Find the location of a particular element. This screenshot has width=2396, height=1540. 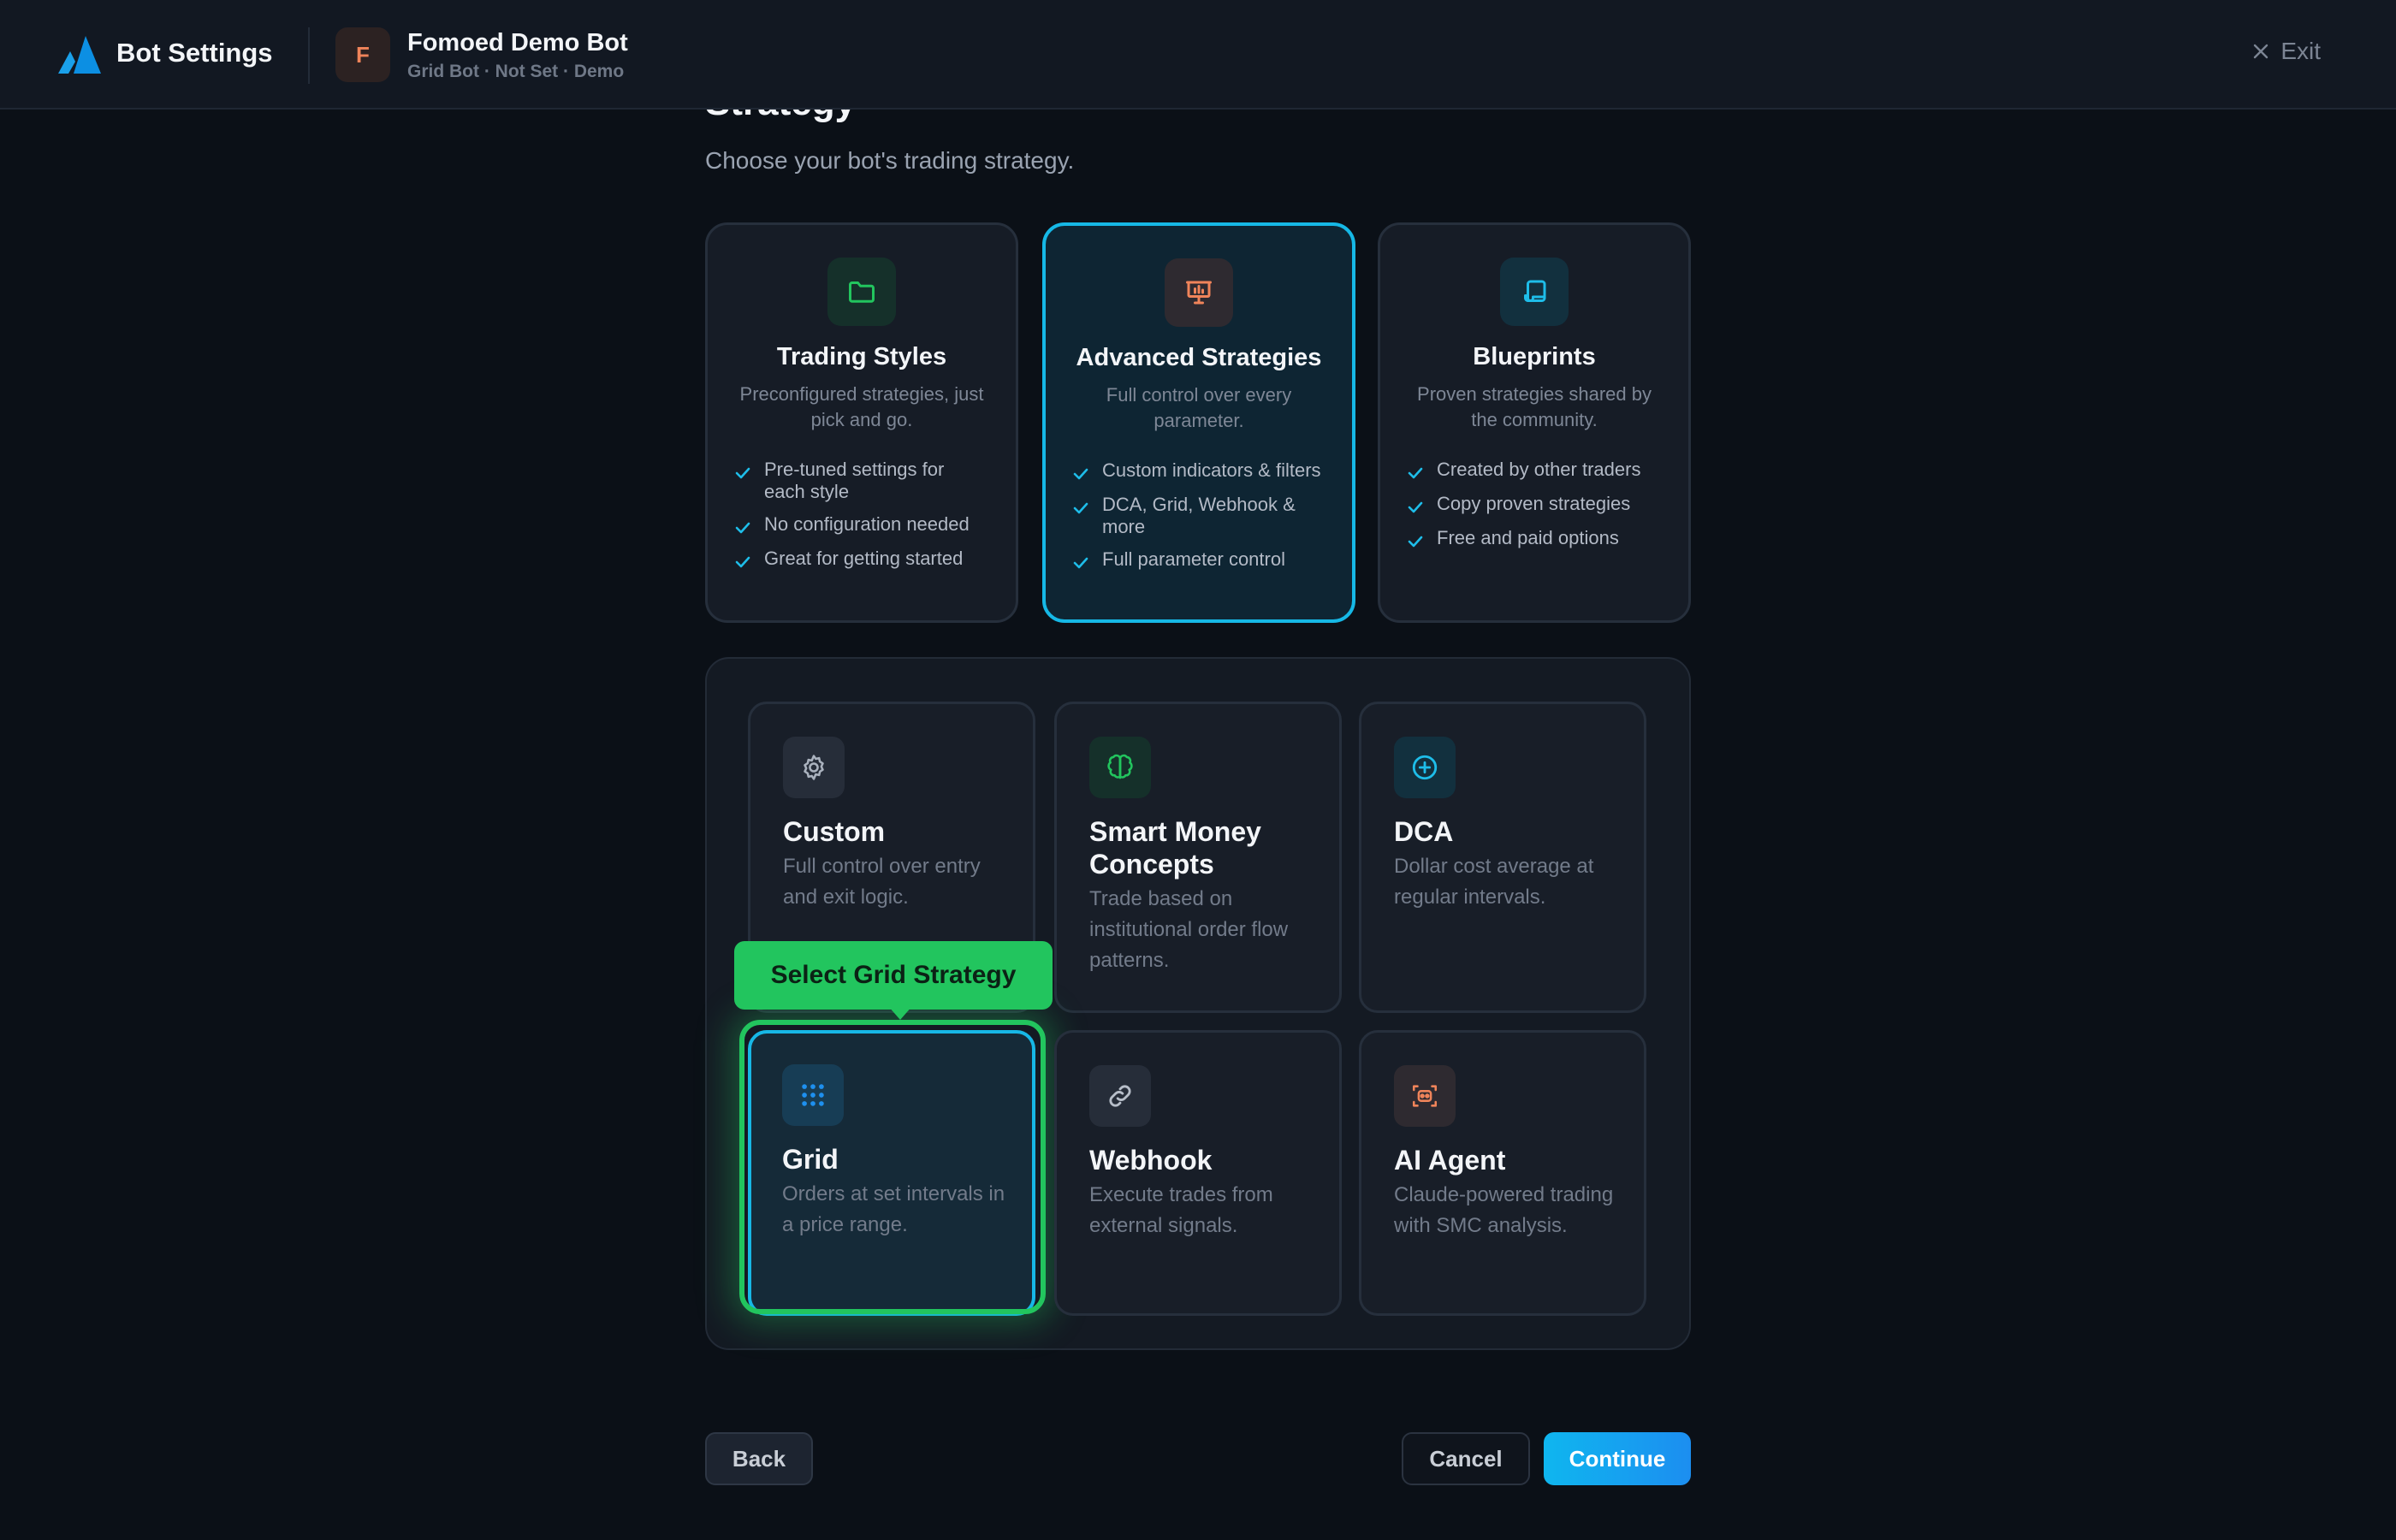

continue-button: Continue is located at coordinates (1617, 1458).